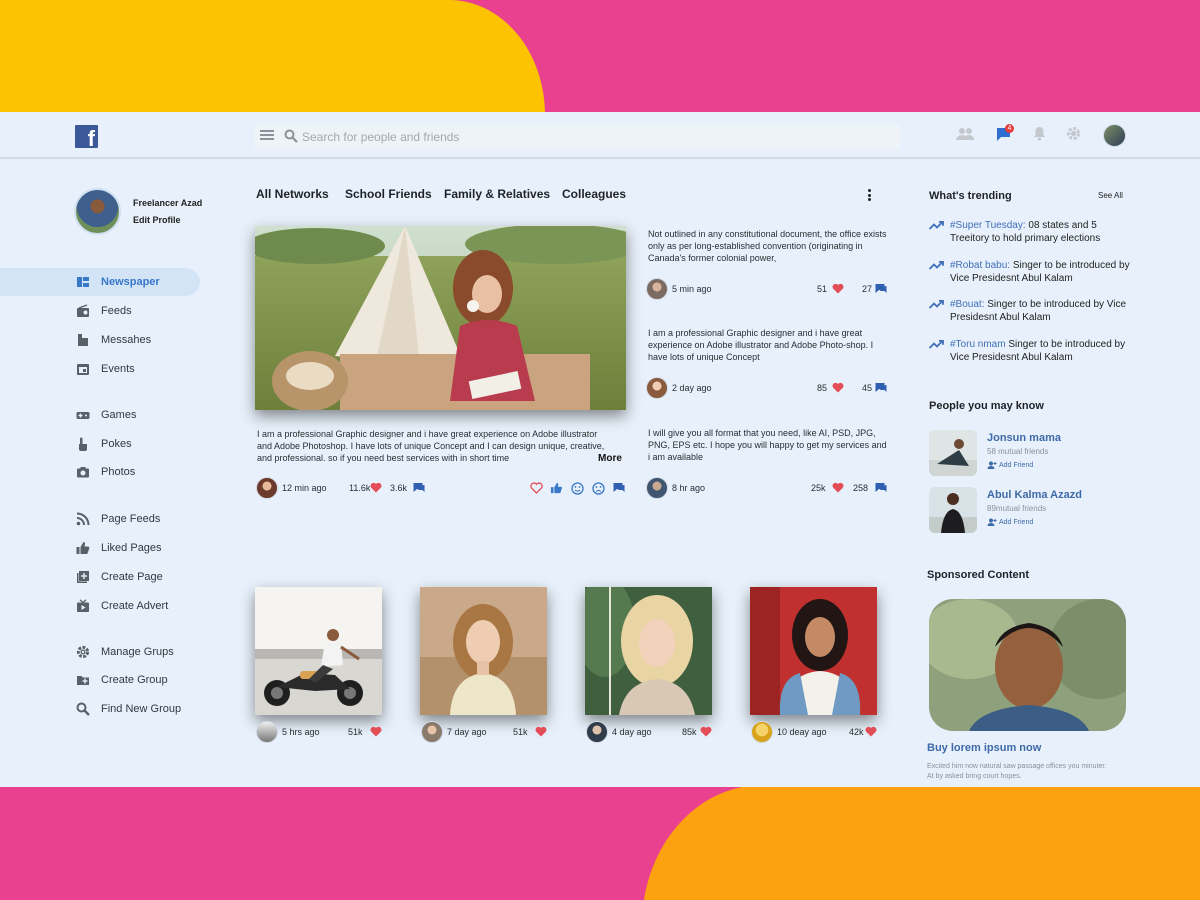  What do you see at coordinates (100, 577) in the screenshot?
I see `sidebar-item-create-page: Create Page` at bounding box center [100, 577].